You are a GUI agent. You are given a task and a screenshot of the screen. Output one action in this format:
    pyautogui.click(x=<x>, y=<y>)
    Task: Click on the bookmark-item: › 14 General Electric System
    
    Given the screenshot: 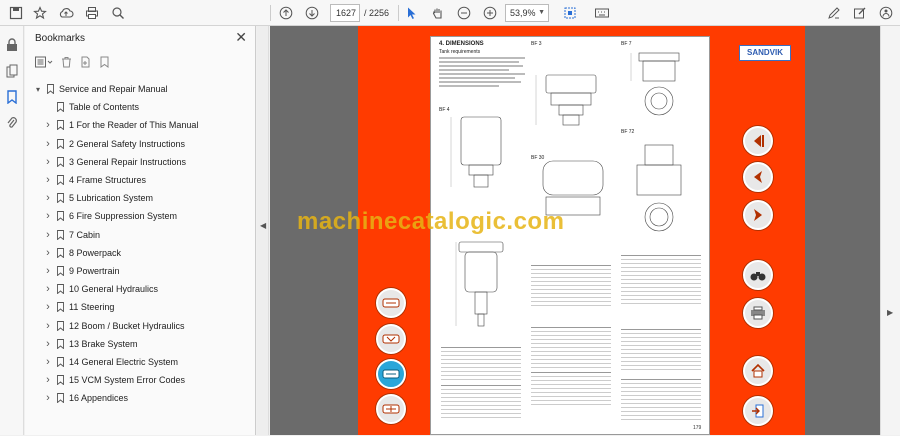 What is the action you would take?
    pyautogui.click(x=140, y=362)
    